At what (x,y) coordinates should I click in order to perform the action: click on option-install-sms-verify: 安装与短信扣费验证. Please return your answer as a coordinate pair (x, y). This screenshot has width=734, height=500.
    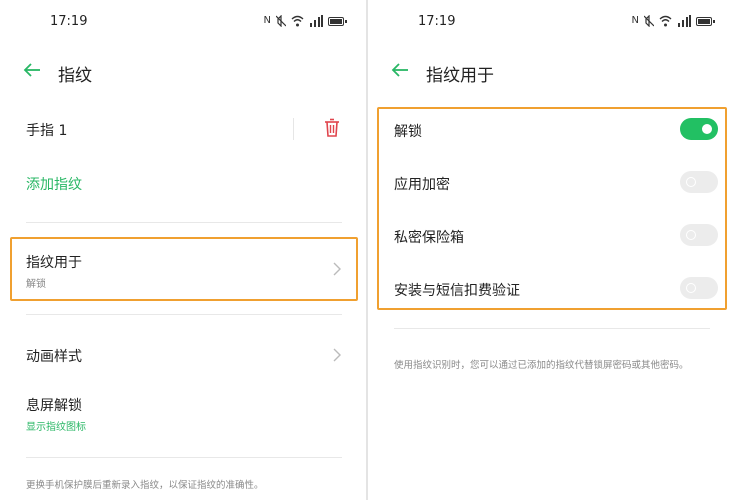
    Looking at the image, I should click on (457, 291).